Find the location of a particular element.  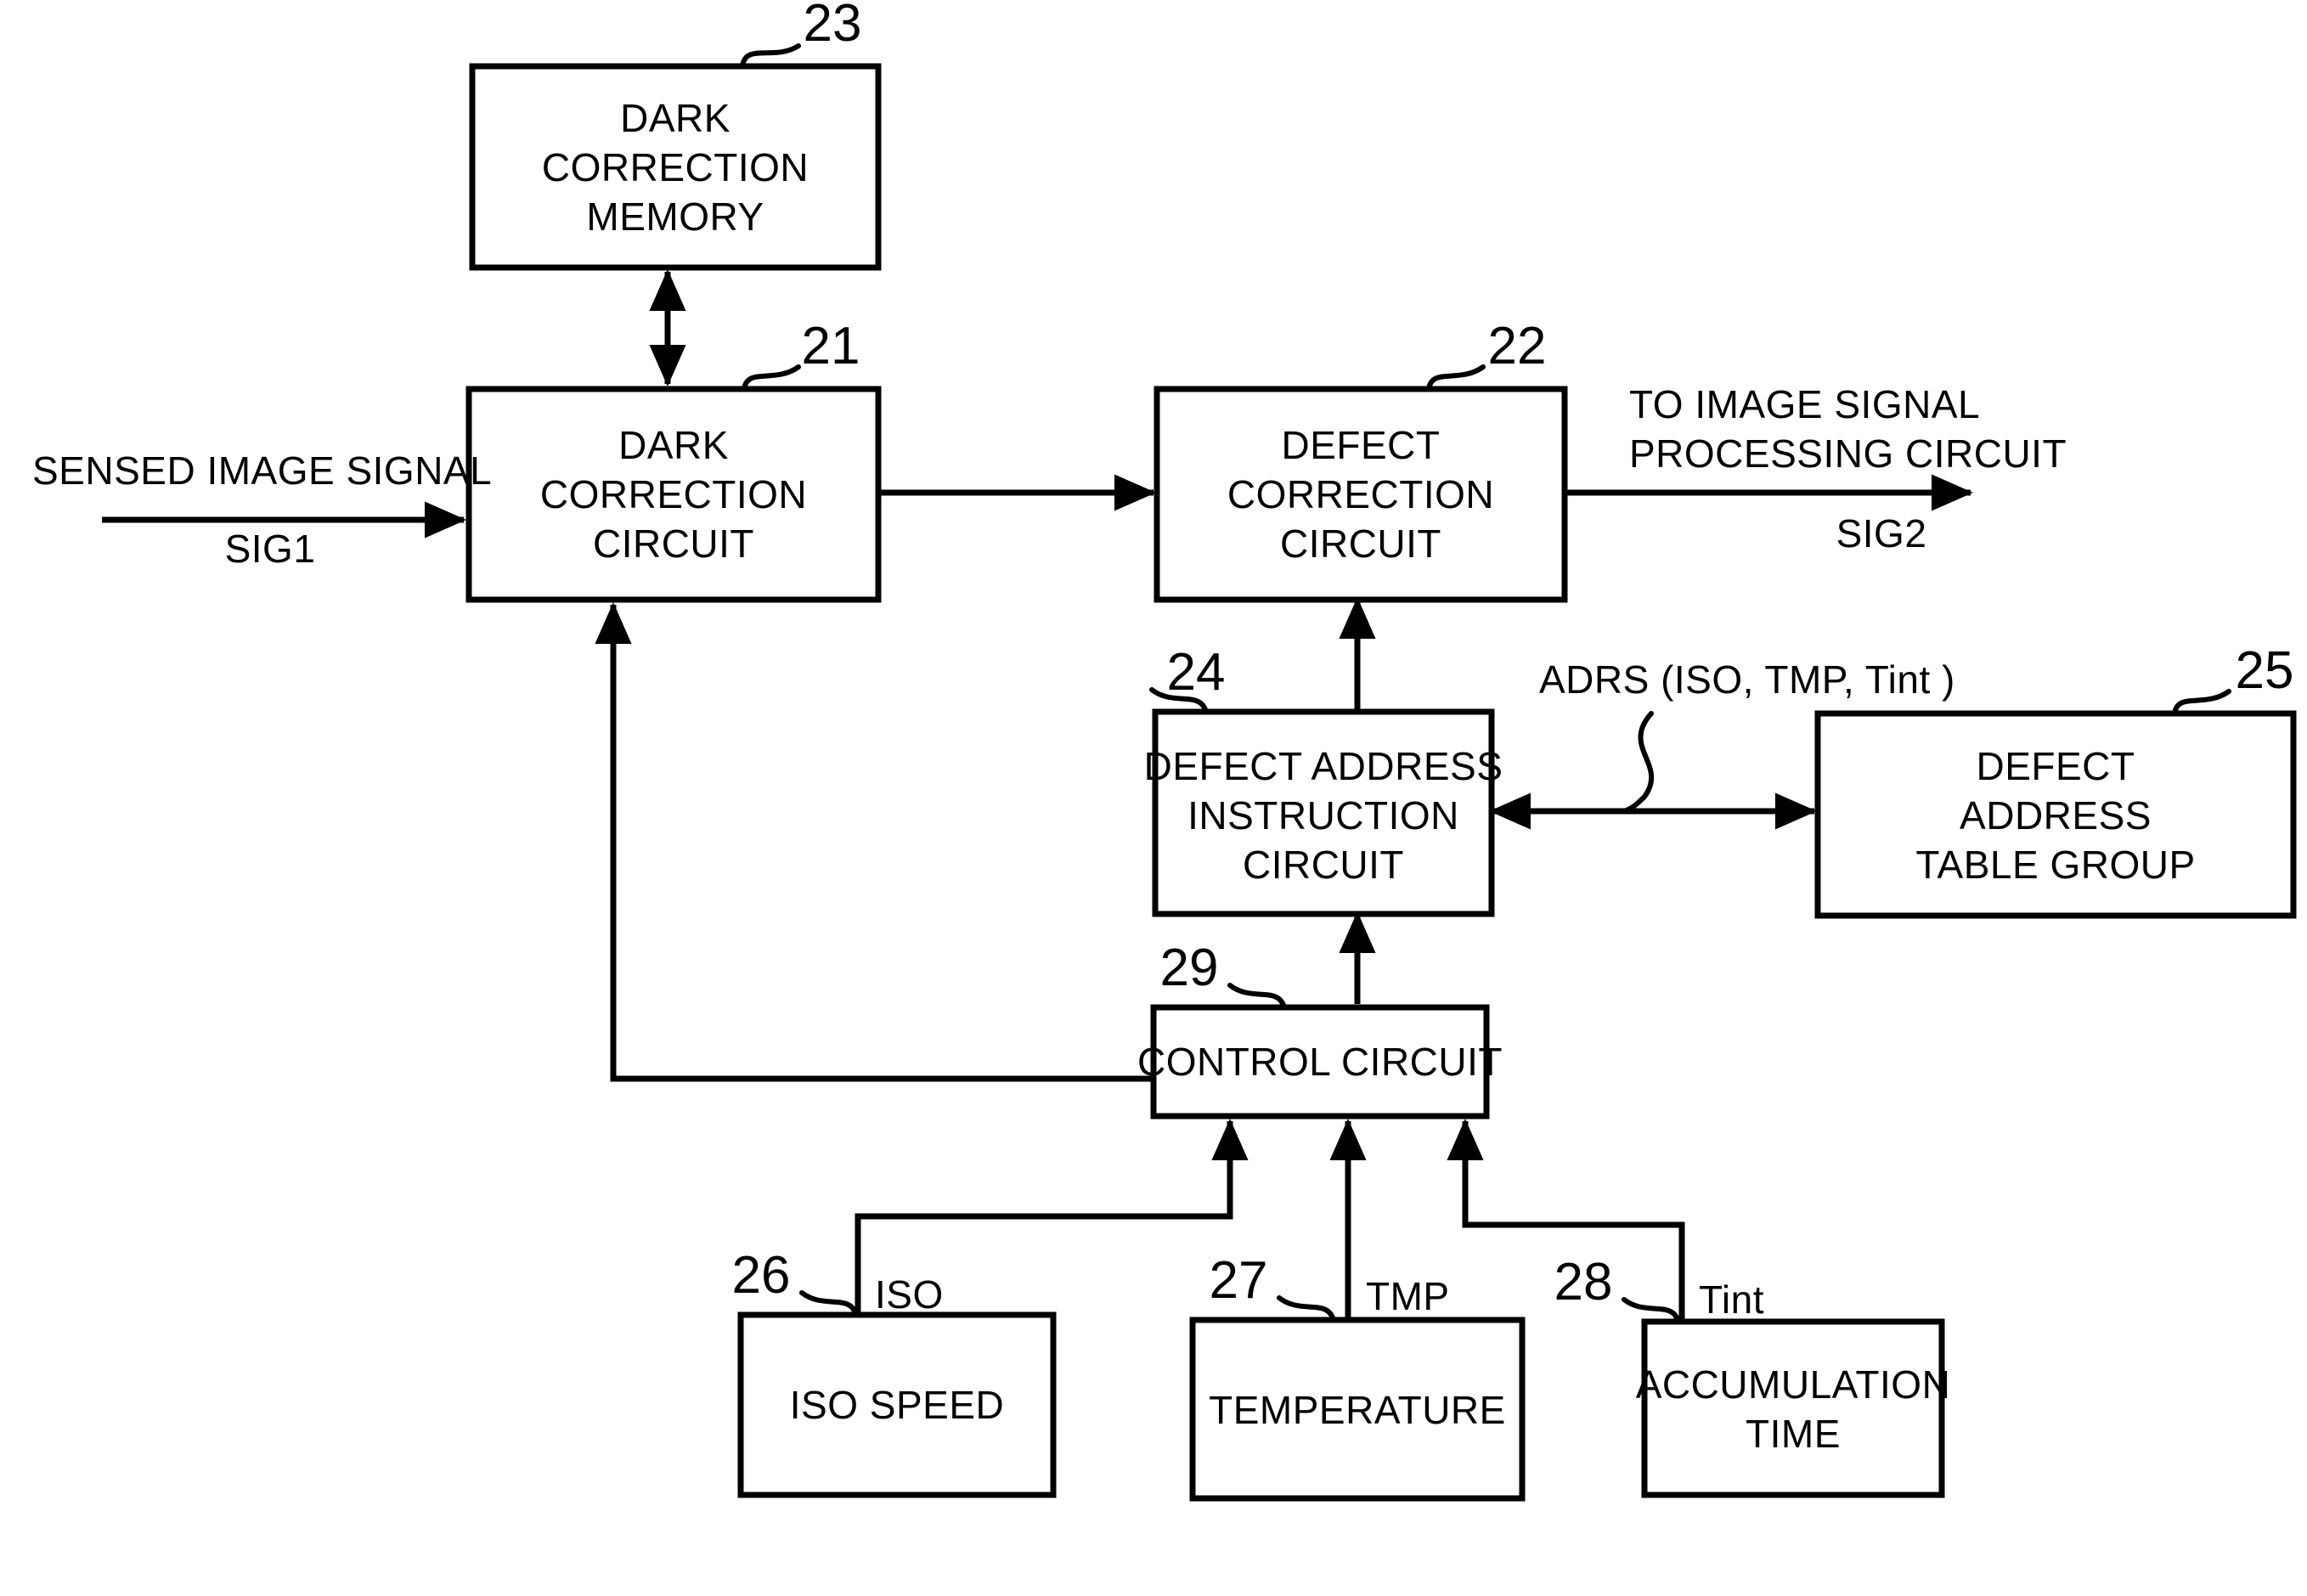

box-29-line-1: CONTROL CIRCUIT is located at coordinates (1320, 1062).